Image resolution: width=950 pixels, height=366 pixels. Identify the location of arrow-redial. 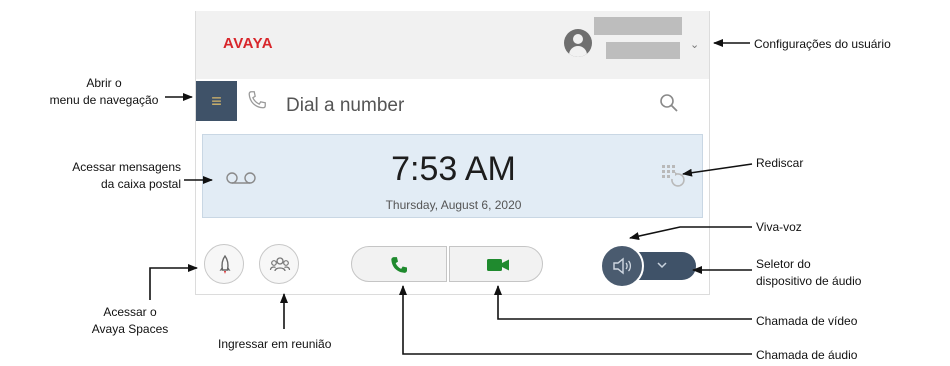
(717, 170).